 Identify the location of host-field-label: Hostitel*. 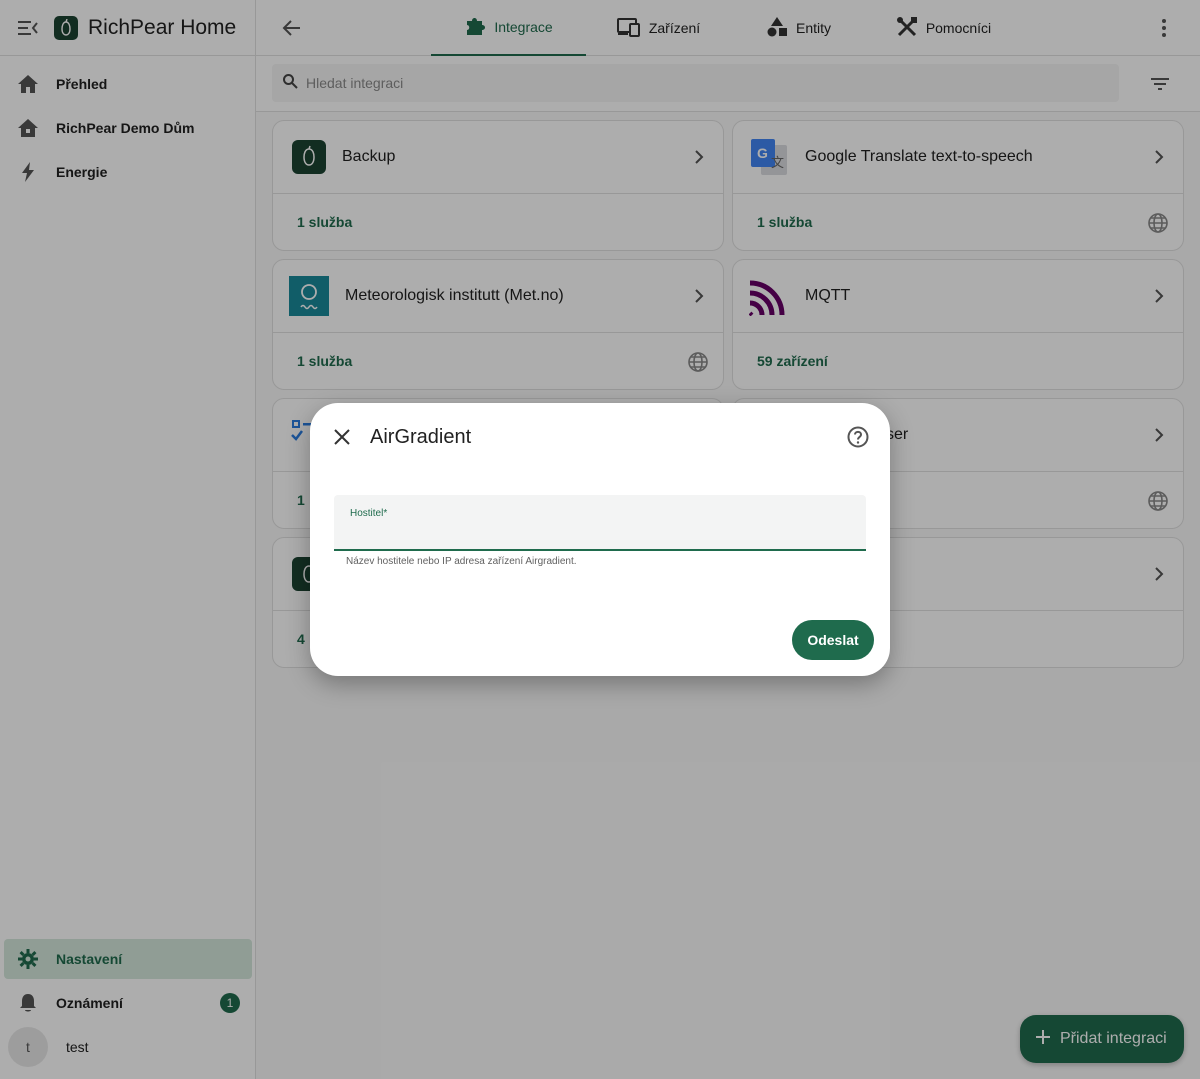
(369, 513).